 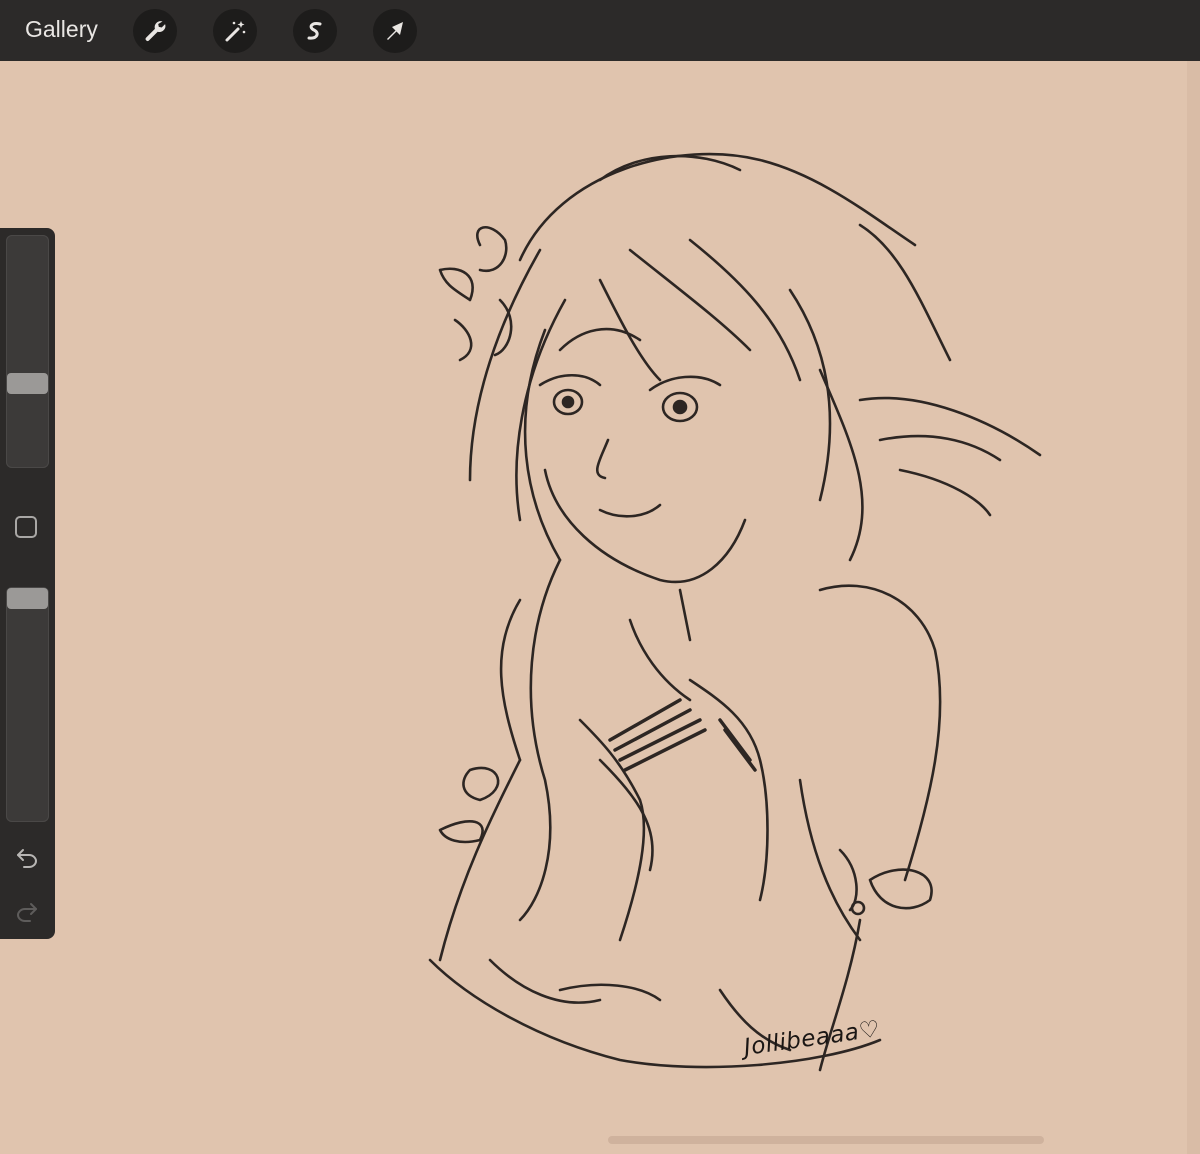 What do you see at coordinates (27, 704) in the screenshot?
I see `opacity-slider` at bounding box center [27, 704].